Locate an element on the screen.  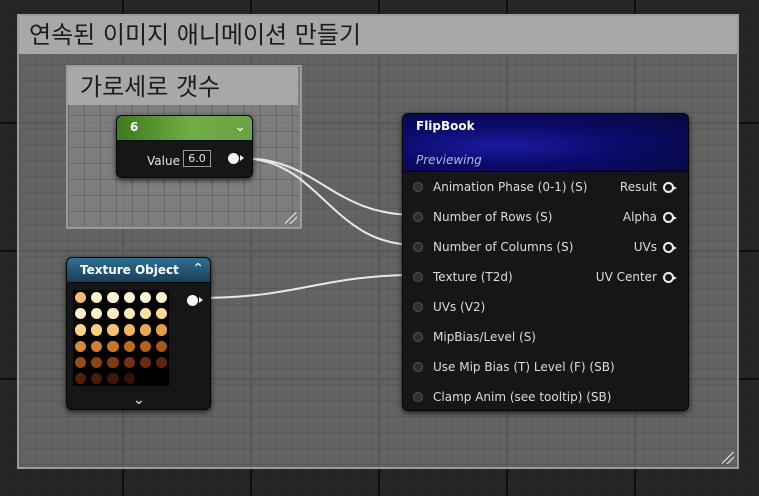
input-label: Texture (T2d) is located at coordinates (473, 277).